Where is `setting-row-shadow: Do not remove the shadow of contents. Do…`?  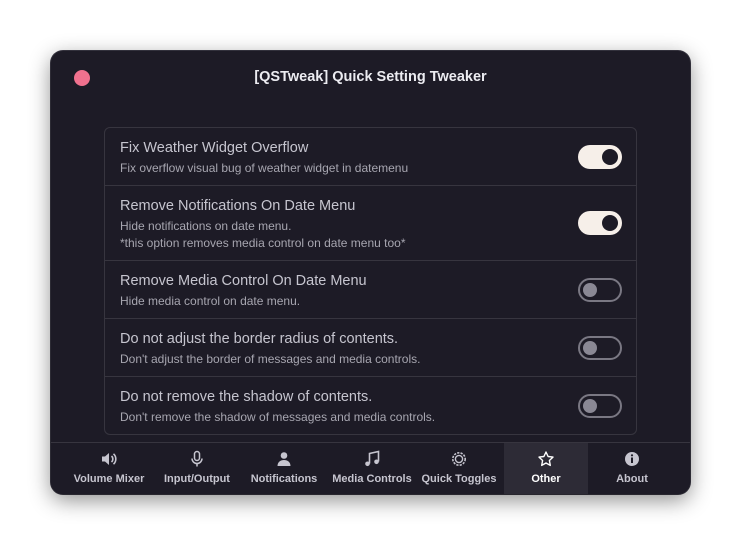
setting-row-shadow: Do not remove the shadow of contents. Do… is located at coordinates (370, 405).